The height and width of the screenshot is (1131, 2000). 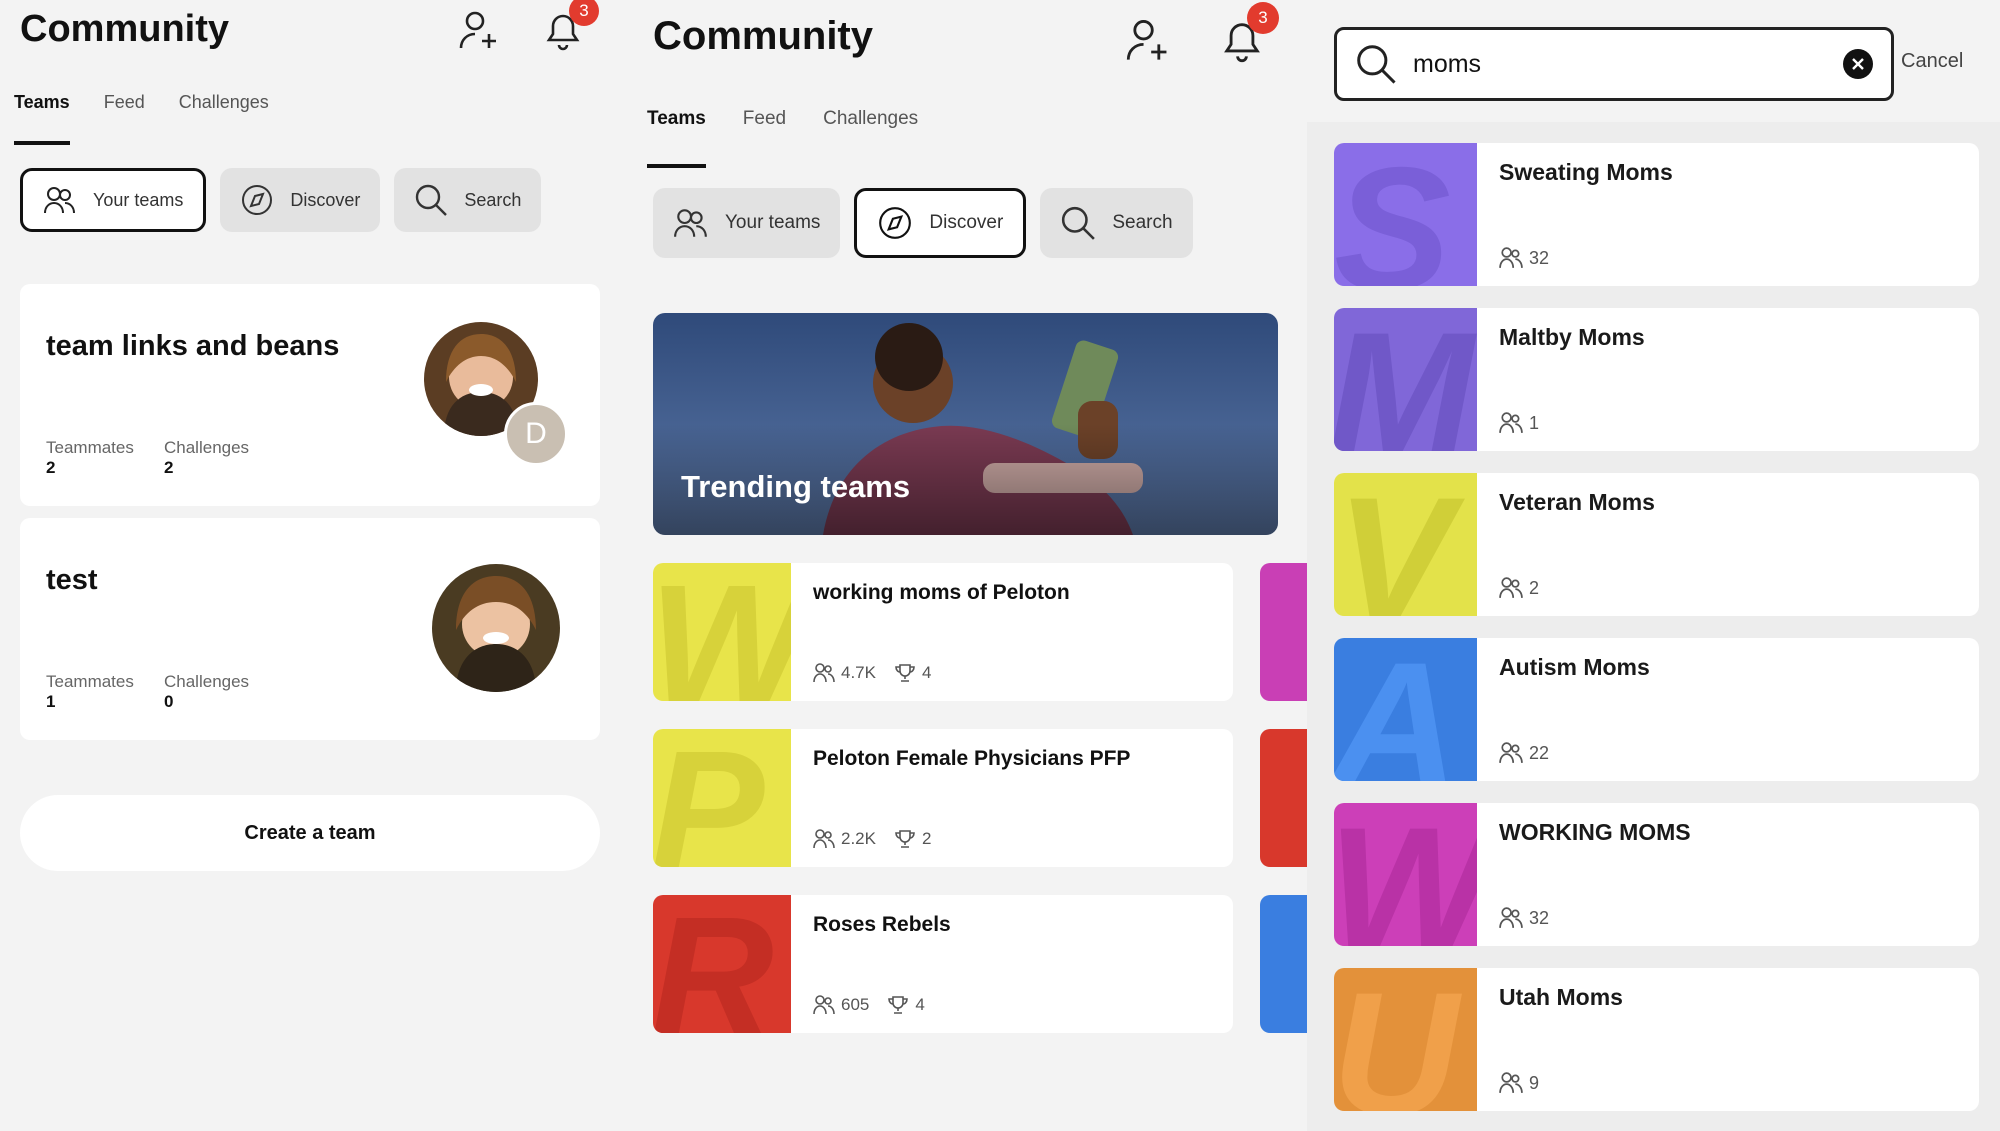 I want to click on team-stats: 605 4, so click(x=869, y=1005).